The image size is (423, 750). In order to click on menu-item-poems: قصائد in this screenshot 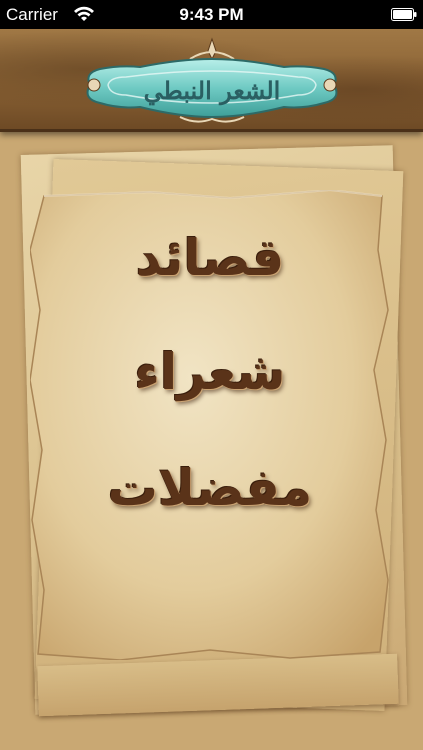, I will do `click(210, 258)`.